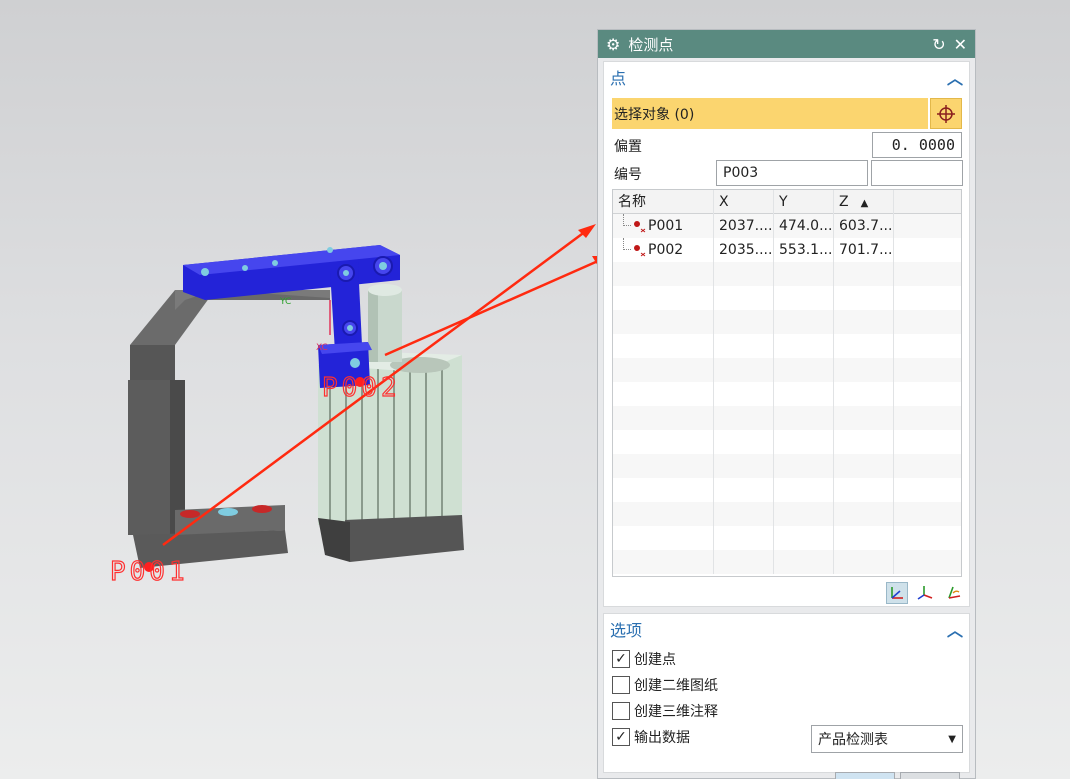 The width and height of the screenshot is (1070, 779). What do you see at coordinates (897, 593) in the screenshot?
I see `wcs-view-icon` at bounding box center [897, 593].